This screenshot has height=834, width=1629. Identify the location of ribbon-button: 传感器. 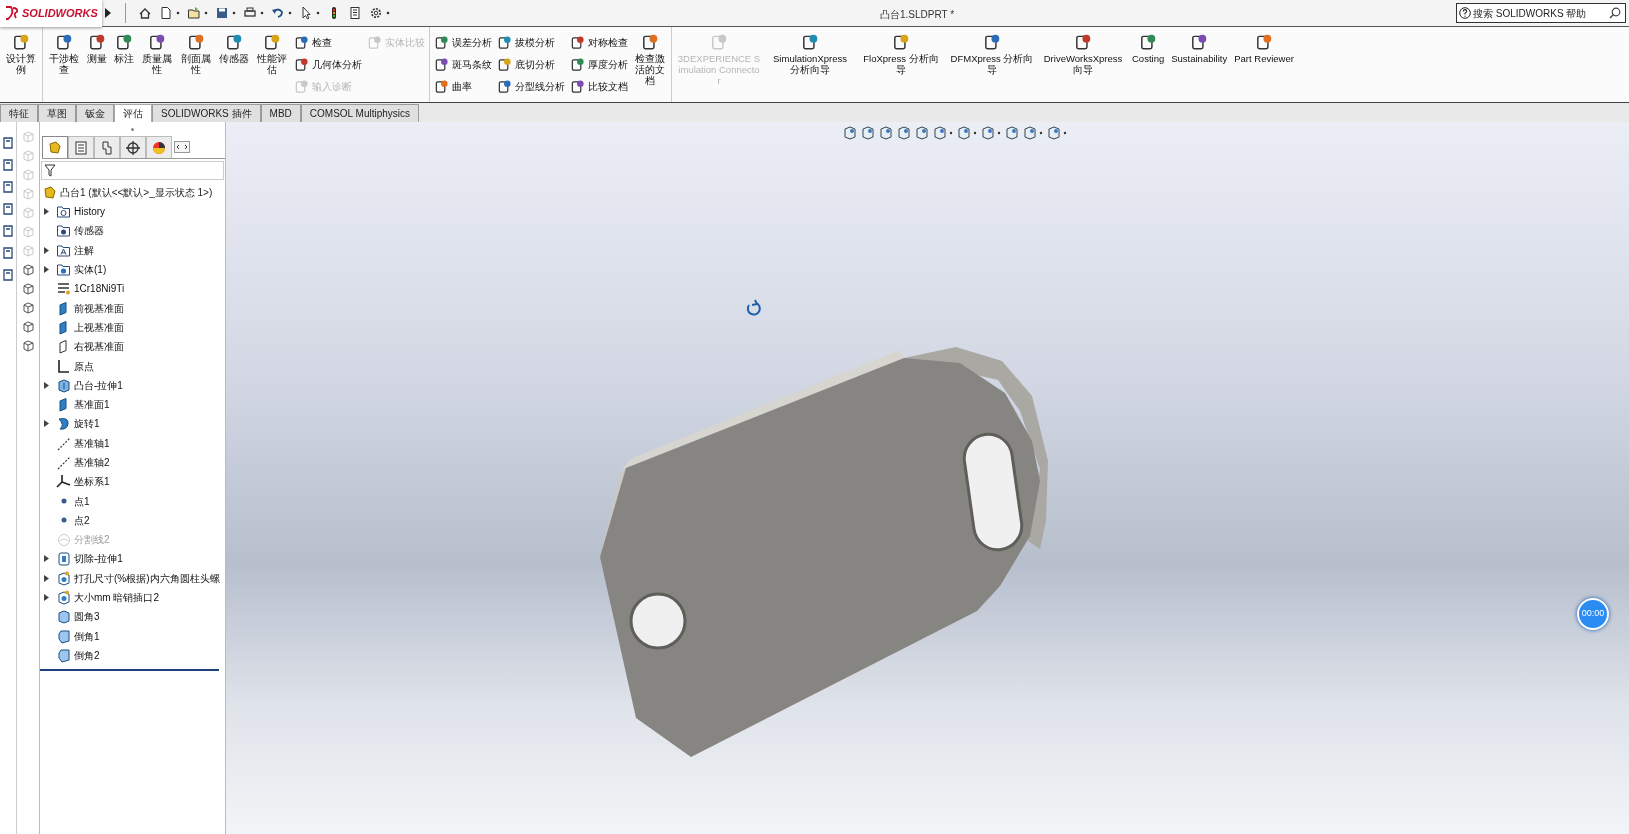
(234, 48).